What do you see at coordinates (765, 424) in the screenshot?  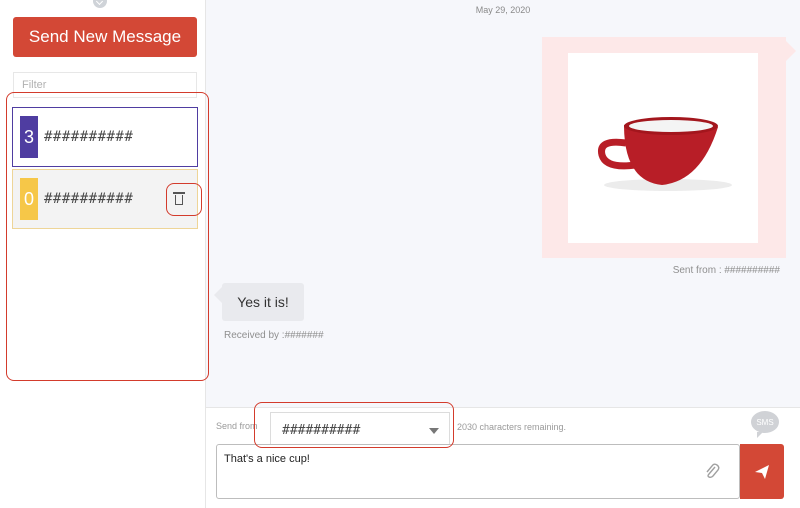 I see `sms-bubble-icon: SMS` at bounding box center [765, 424].